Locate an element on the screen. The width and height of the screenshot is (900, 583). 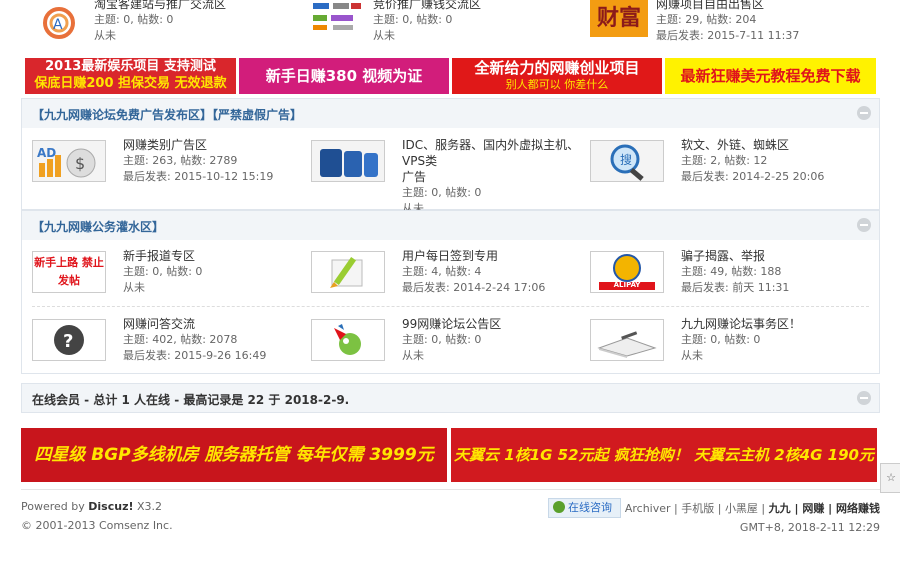
taobao-icon: A is located at coordinates (59, 19).